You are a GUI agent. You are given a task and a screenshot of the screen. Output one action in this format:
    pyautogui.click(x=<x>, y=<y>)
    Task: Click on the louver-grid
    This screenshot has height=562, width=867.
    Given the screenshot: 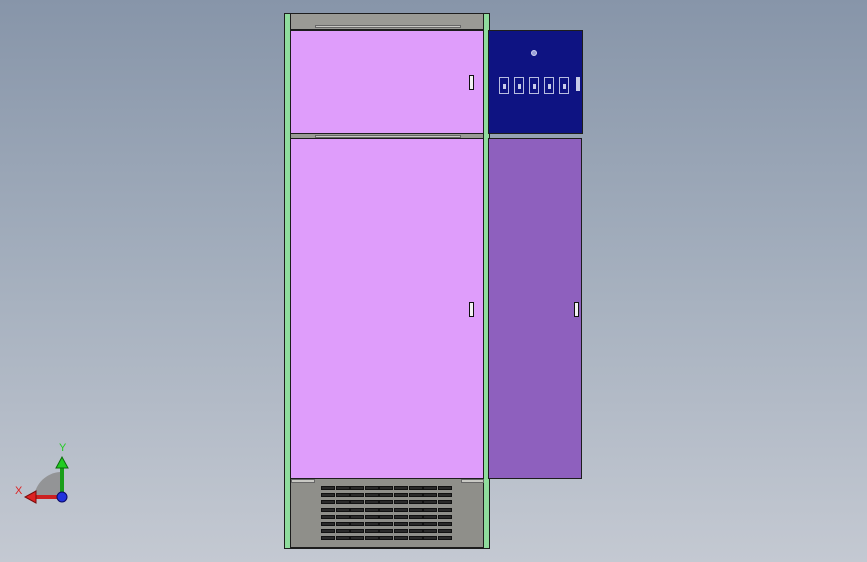 What is the action you would take?
    pyautogui.click(x=388, y=515)
    